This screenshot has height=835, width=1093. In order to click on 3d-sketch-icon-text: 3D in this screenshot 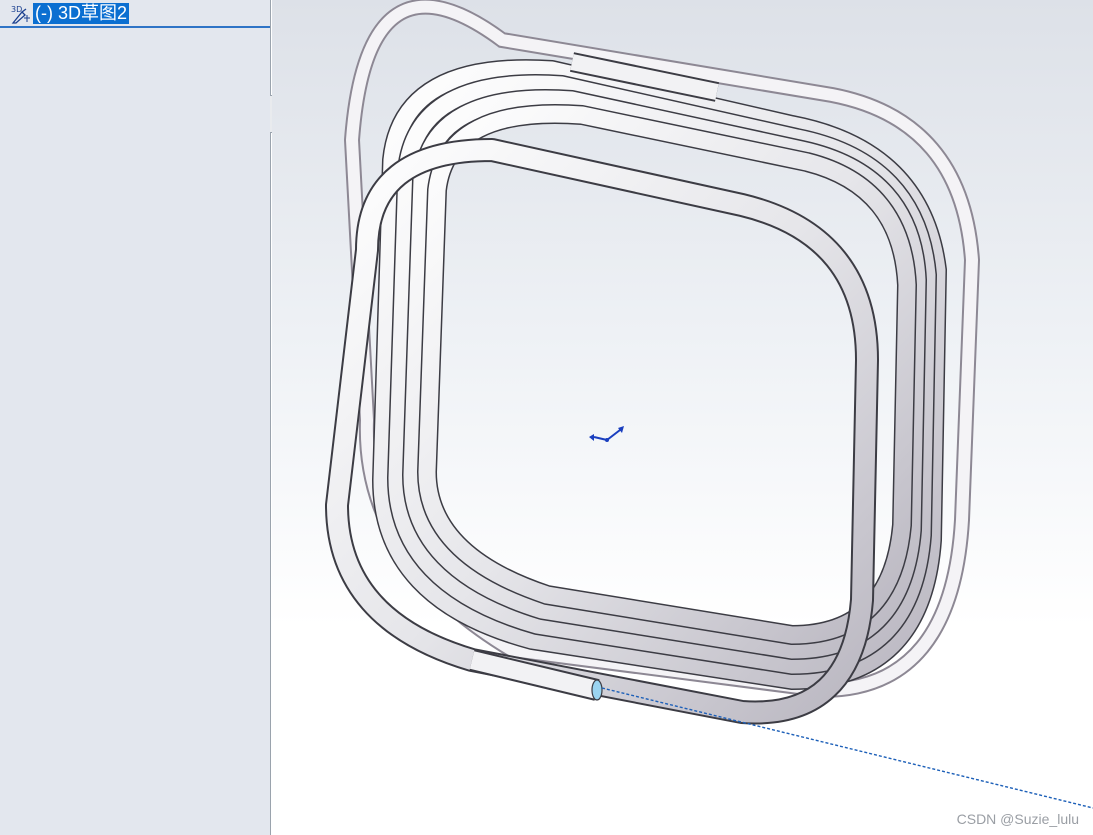, I will do `click(16, 9)`.